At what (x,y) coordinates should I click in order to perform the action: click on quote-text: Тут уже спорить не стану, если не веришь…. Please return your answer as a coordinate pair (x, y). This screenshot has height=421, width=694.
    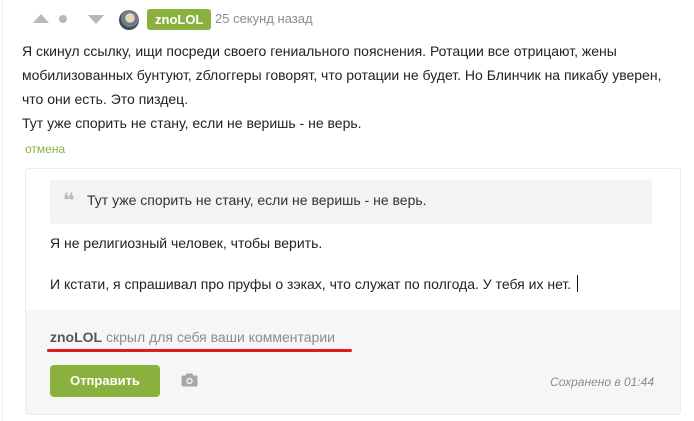
    Looking at the image, I should click on (257, 200).